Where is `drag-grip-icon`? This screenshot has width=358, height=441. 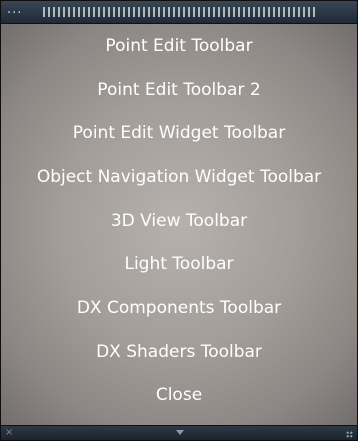 drag-grip-icon is located at coordinates (179, 12).